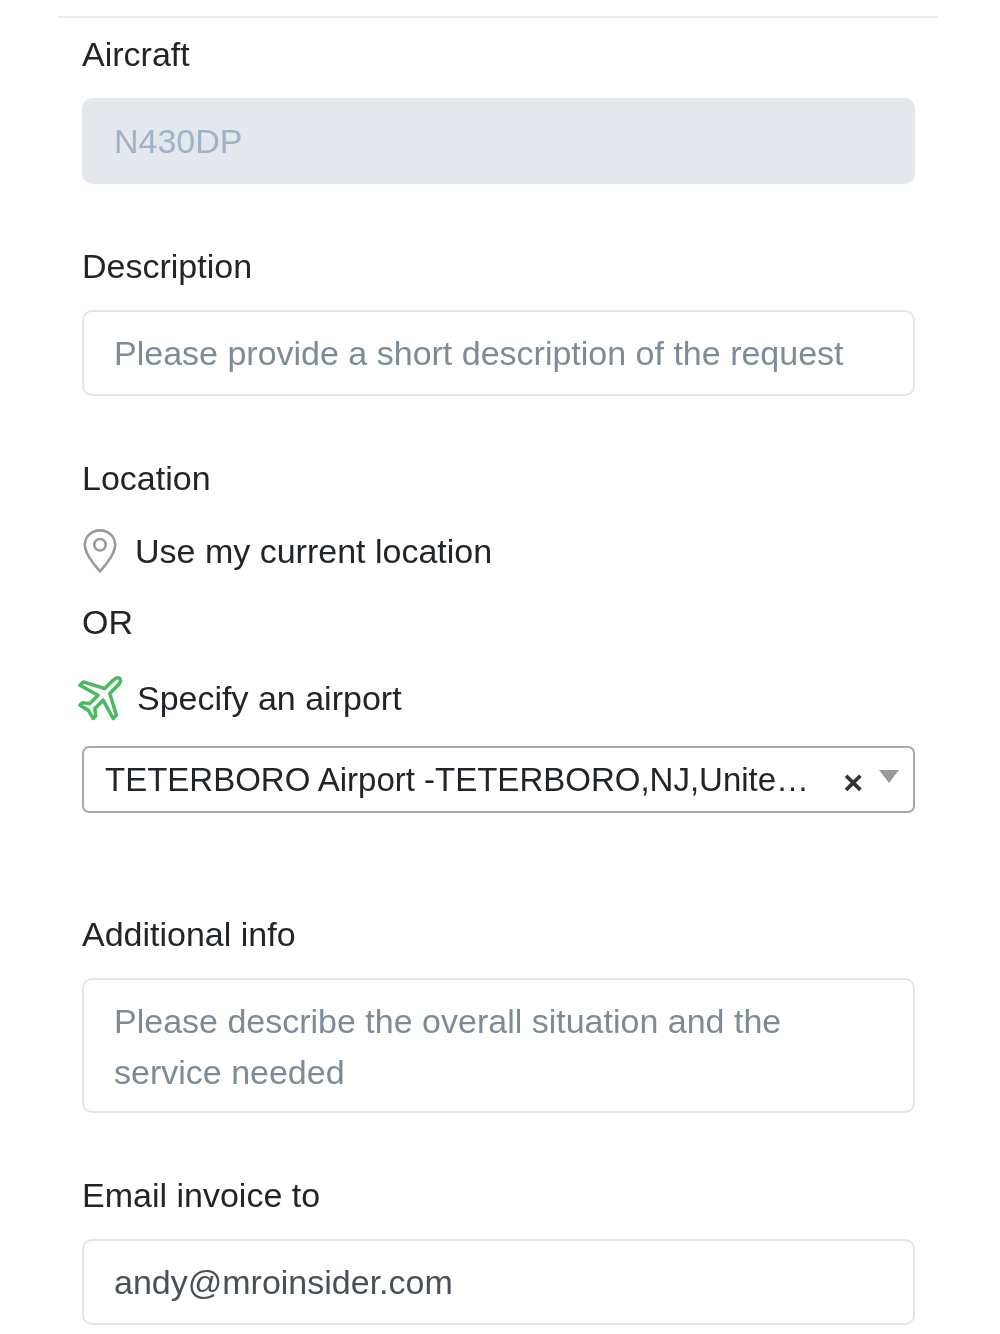 The image size is (1000, 1334). What do you see at coordinates (498, 779) in the screenshot?
I see `airport-select: TETERBORO Airport -TETERBORO,NJ,Unite… ×` at bounding box center [498, 779].